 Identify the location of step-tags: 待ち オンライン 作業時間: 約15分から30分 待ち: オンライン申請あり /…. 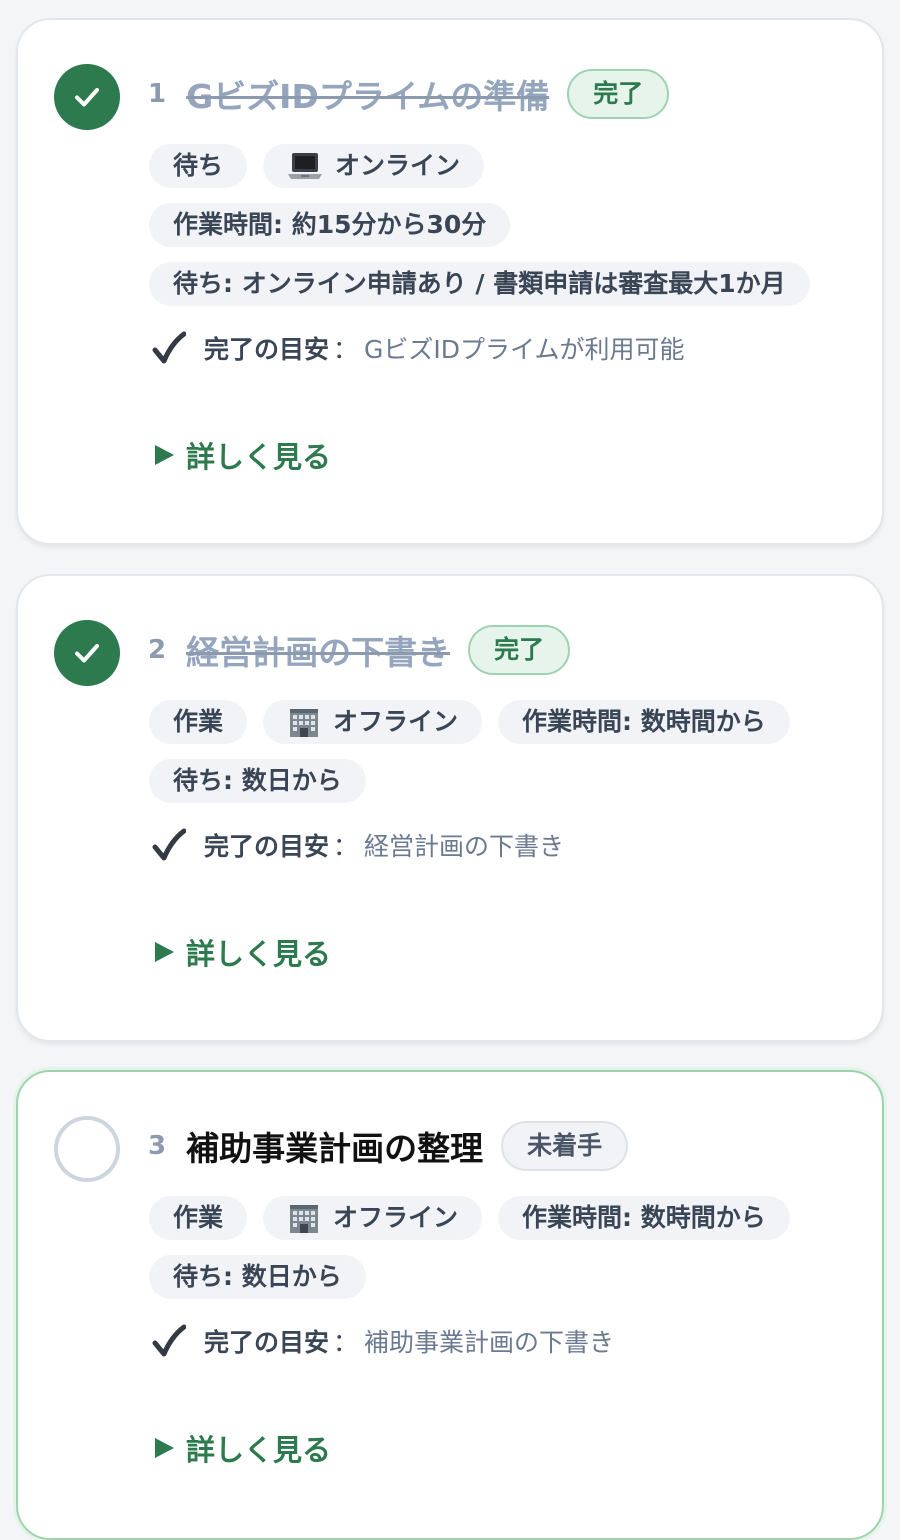
(499, 225).